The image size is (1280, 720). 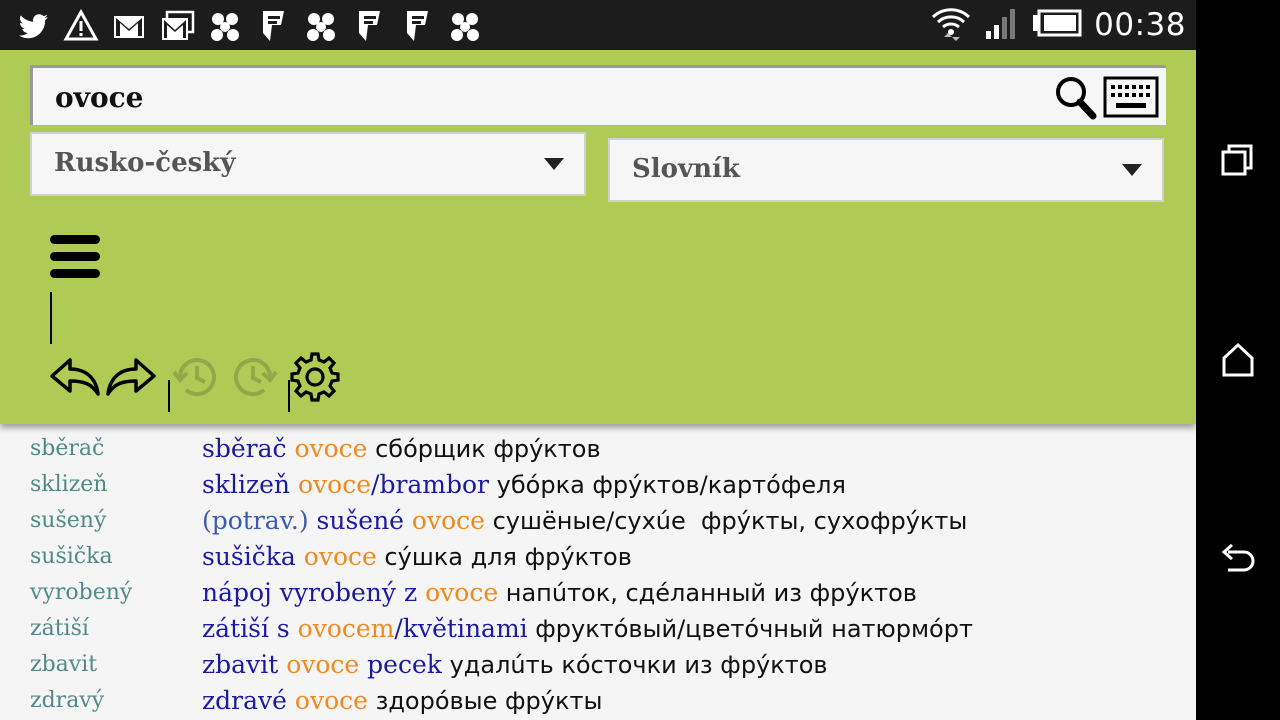 I want to click on translation-text: напúток, сдéланный из фрýктов, so click(x=707, y=593).